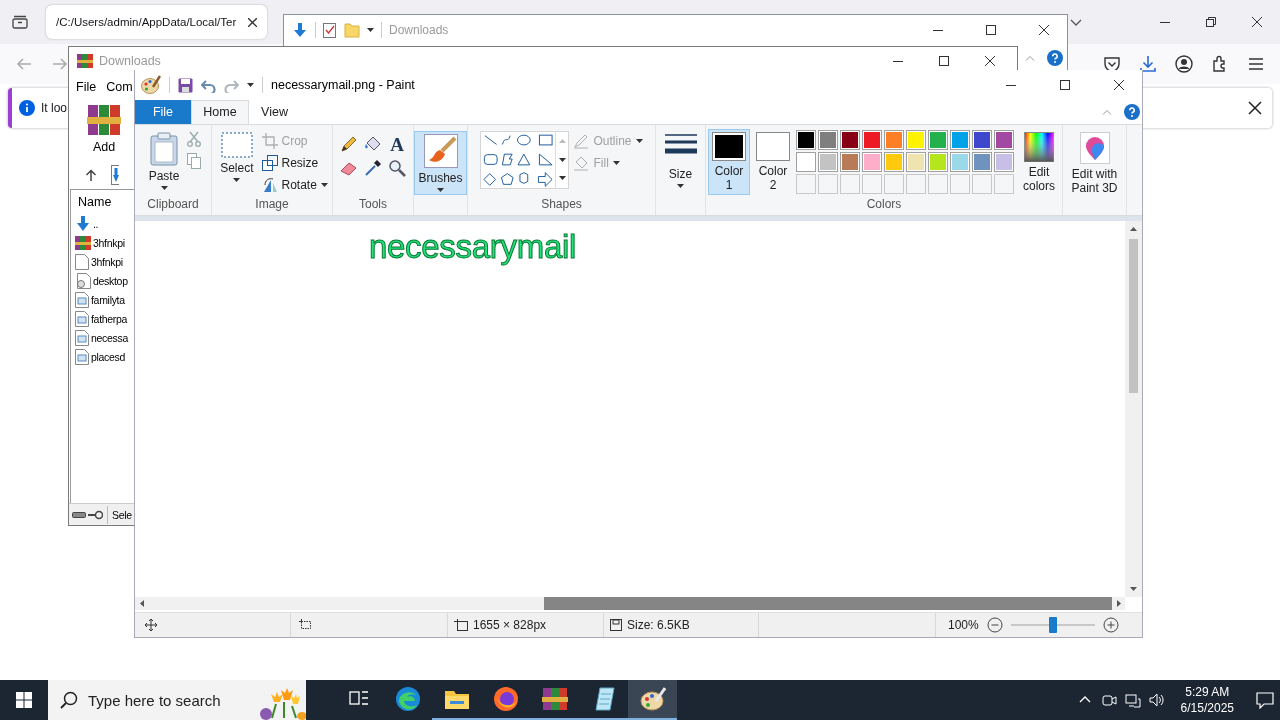 Image resolution: width=1280 pixels, height=720 pixels. Describe the element at coordinates (1265, 700) in the screenshot. I see `notification-icon` at that location.